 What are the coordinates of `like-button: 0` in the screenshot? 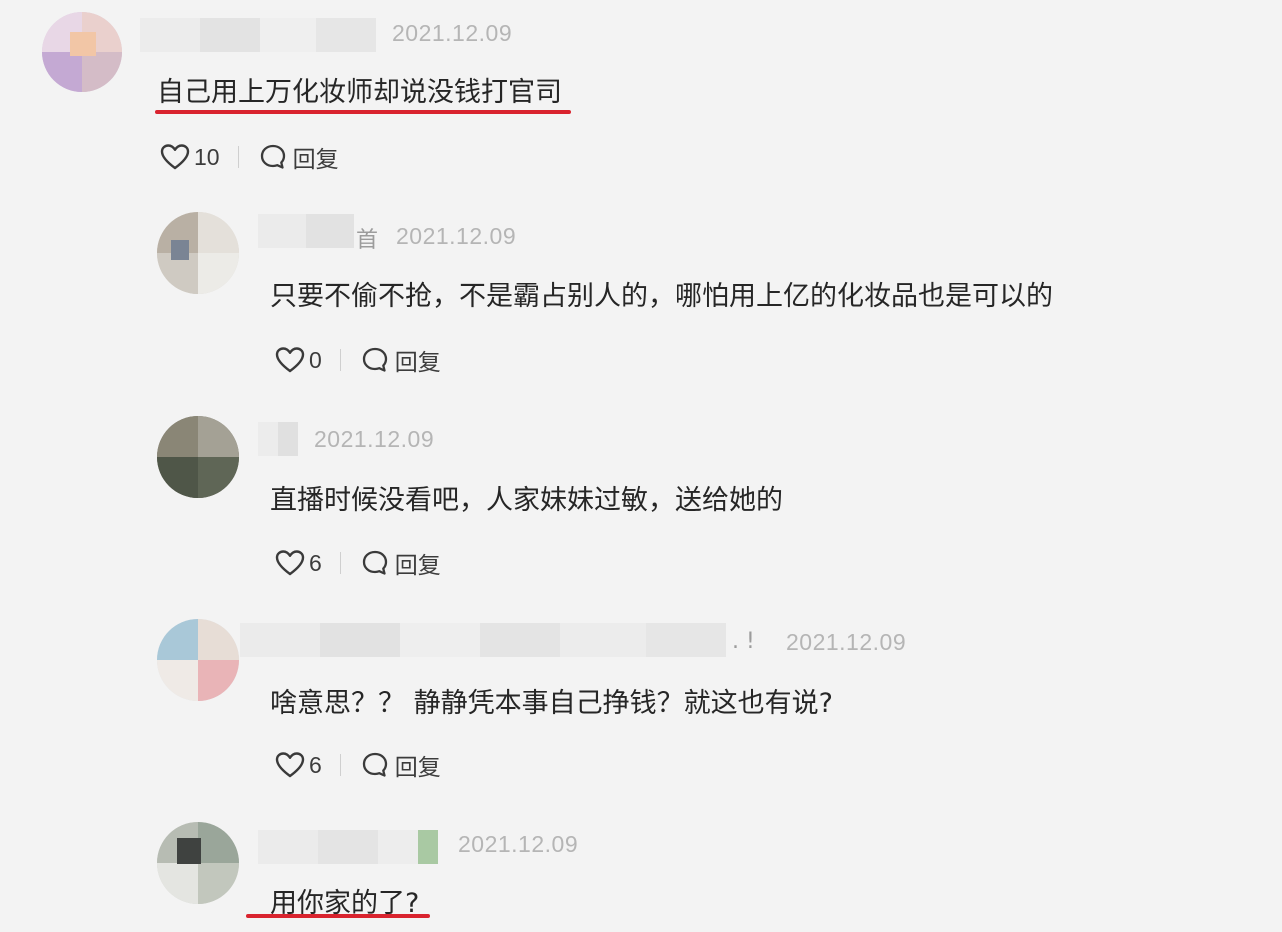 It's located at (298, 360).